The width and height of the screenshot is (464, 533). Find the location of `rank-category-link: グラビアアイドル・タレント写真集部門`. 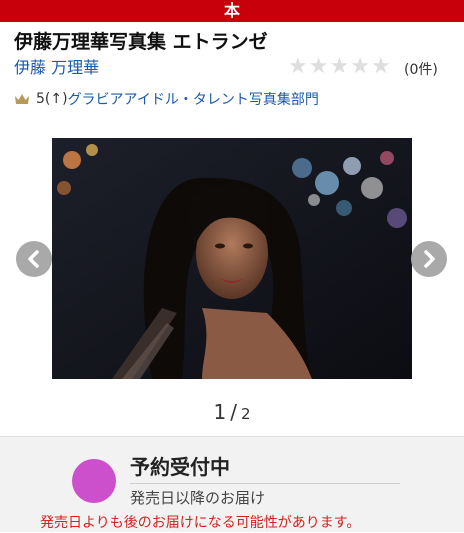

rank-category-link: グラビアアイドル・タレント写真集部門 is located at coordinates (193, 99).